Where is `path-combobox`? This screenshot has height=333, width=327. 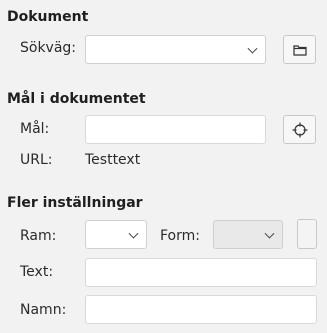
path-combobox is located at coordinates (175, 49).